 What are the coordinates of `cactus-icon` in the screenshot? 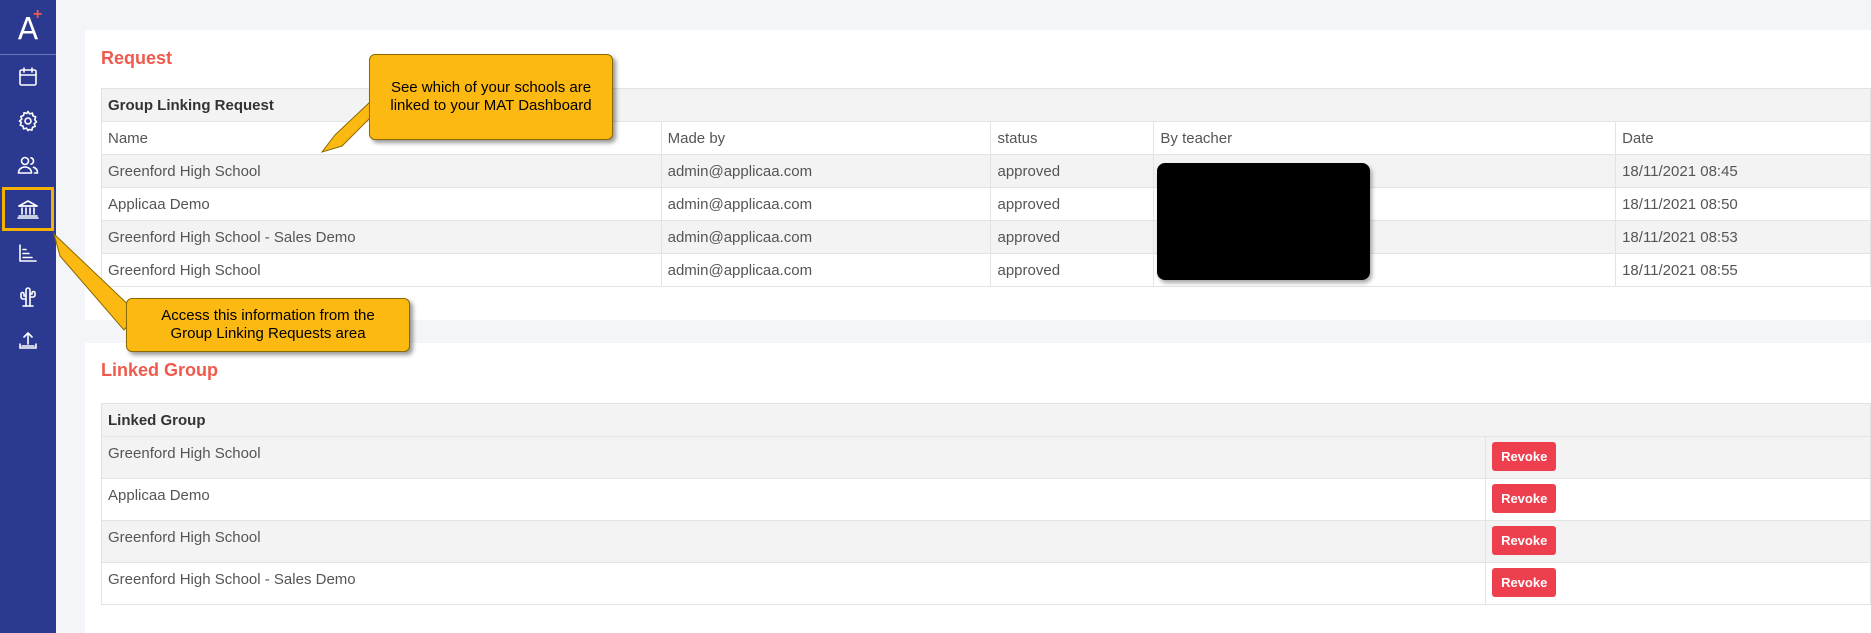 It's located at (28, 297).